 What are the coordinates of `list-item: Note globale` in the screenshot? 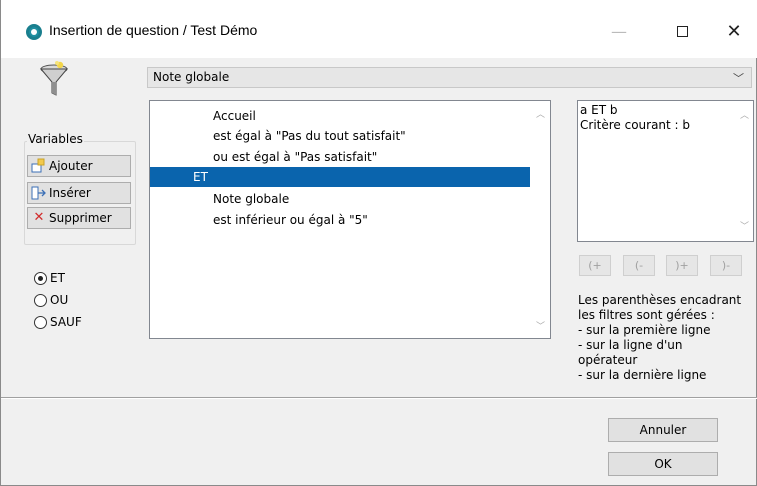 It's located at (340, 199).